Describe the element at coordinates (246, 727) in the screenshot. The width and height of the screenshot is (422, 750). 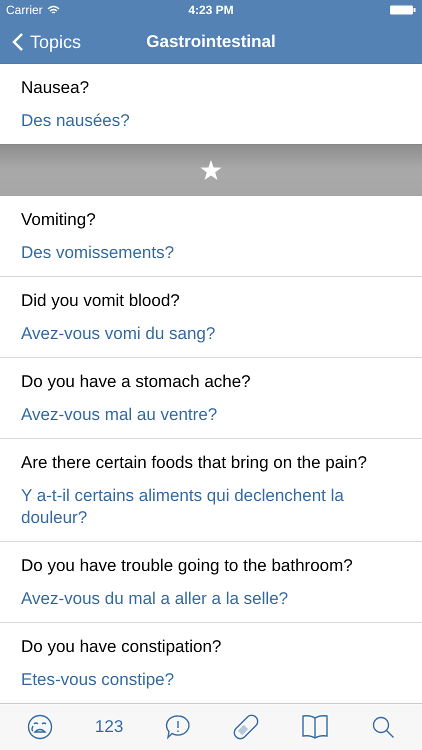
I see `pill-icon` at that location.